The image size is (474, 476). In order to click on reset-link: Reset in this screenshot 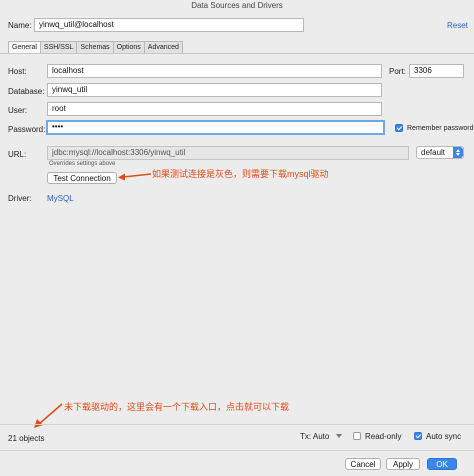, I will do `click(457, 25)`.